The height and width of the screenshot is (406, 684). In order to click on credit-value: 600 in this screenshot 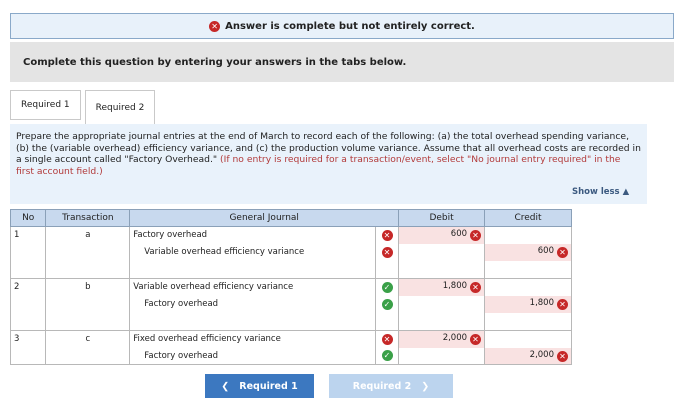, I will do `click(545, 251)`.